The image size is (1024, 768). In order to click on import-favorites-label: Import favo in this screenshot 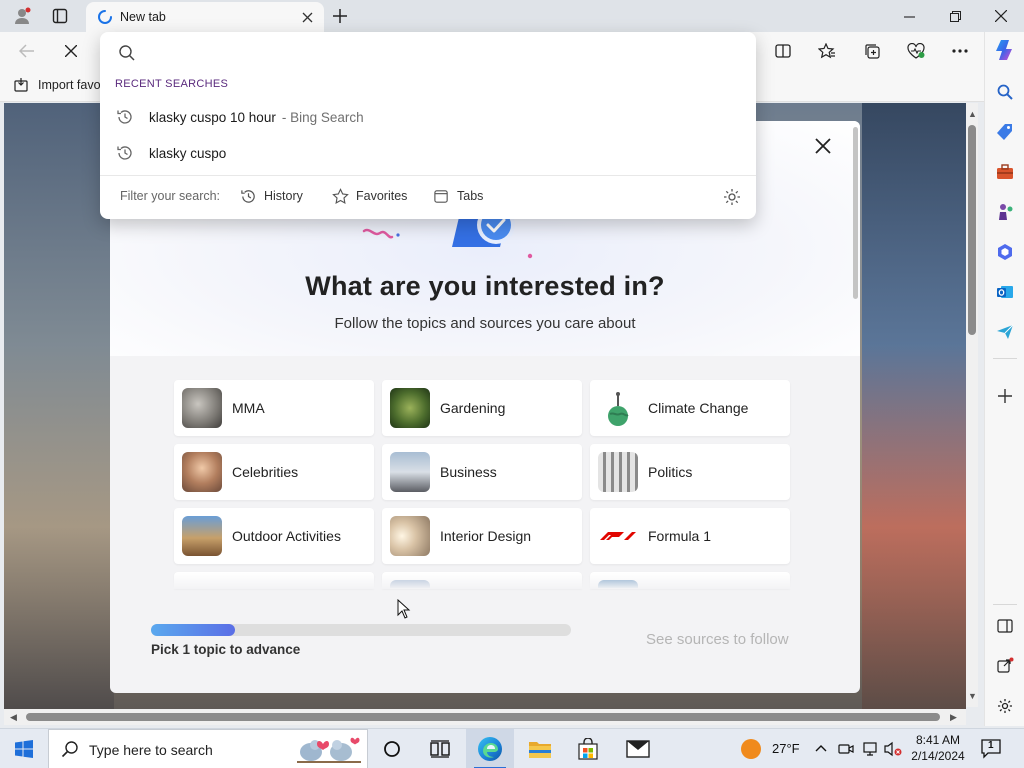, I will do `click(69, 85)`.